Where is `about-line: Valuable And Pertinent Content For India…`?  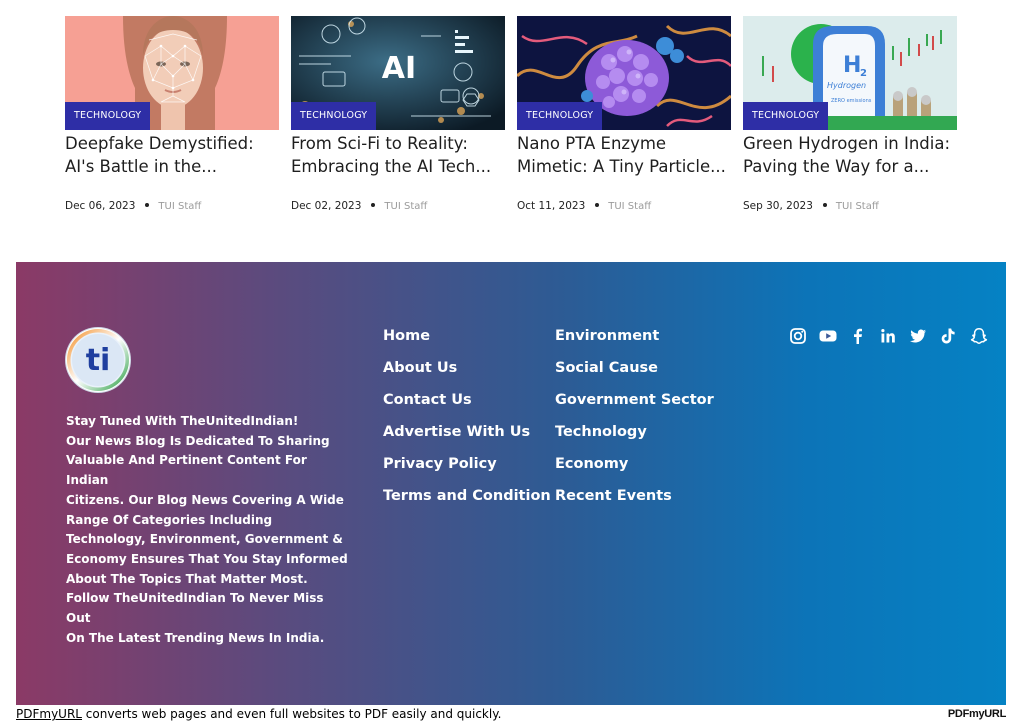
about-line: Valuable And Pertinent Content For India… is located at coordinates (186, 470).